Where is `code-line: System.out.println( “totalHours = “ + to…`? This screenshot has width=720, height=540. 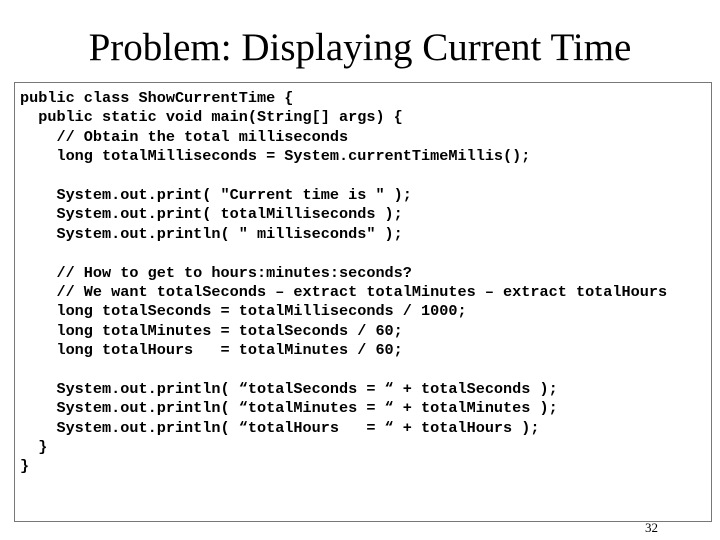
code-line: System.out.println( “totalHours = “ + to… is located at coordinates (280, 427).